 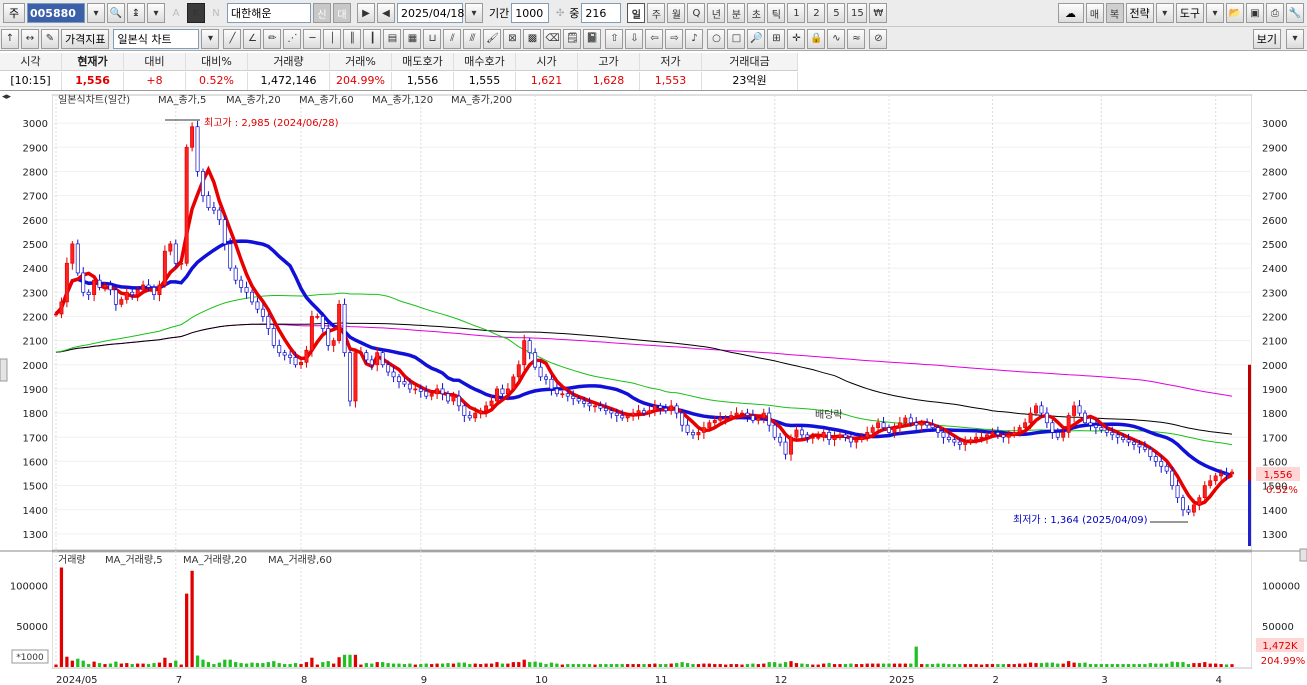 I want to click on save-icon: ▣, so click(x=1255, y=13).